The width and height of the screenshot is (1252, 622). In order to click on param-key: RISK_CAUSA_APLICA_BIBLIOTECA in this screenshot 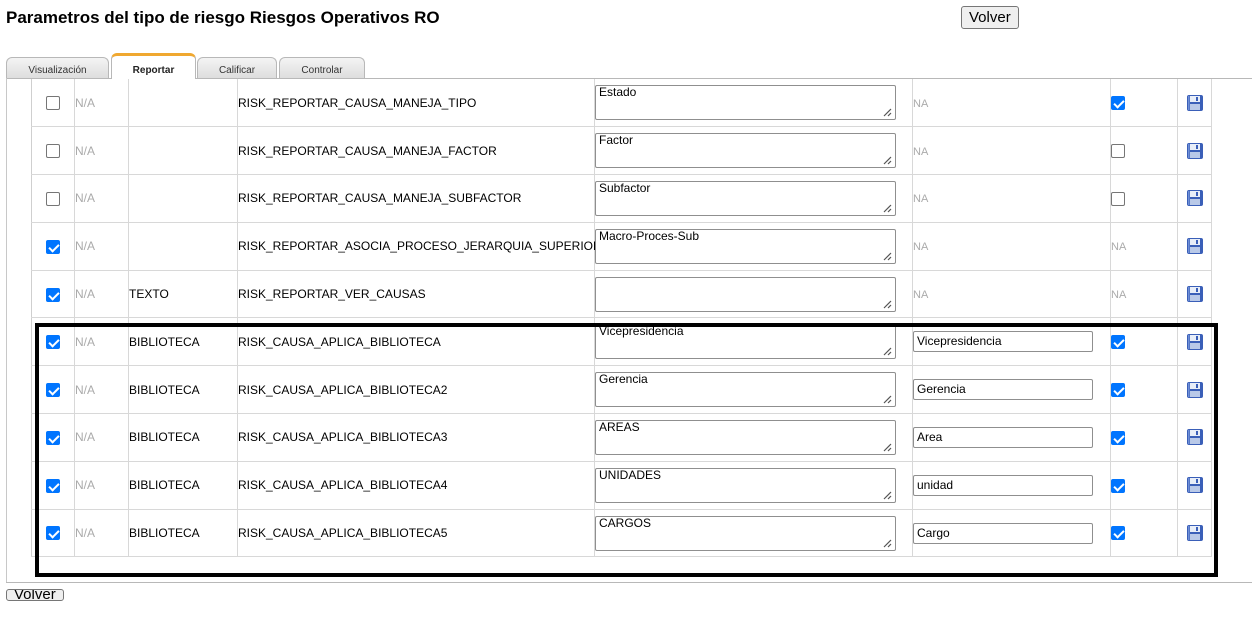, I will do `click(416, 342)`.